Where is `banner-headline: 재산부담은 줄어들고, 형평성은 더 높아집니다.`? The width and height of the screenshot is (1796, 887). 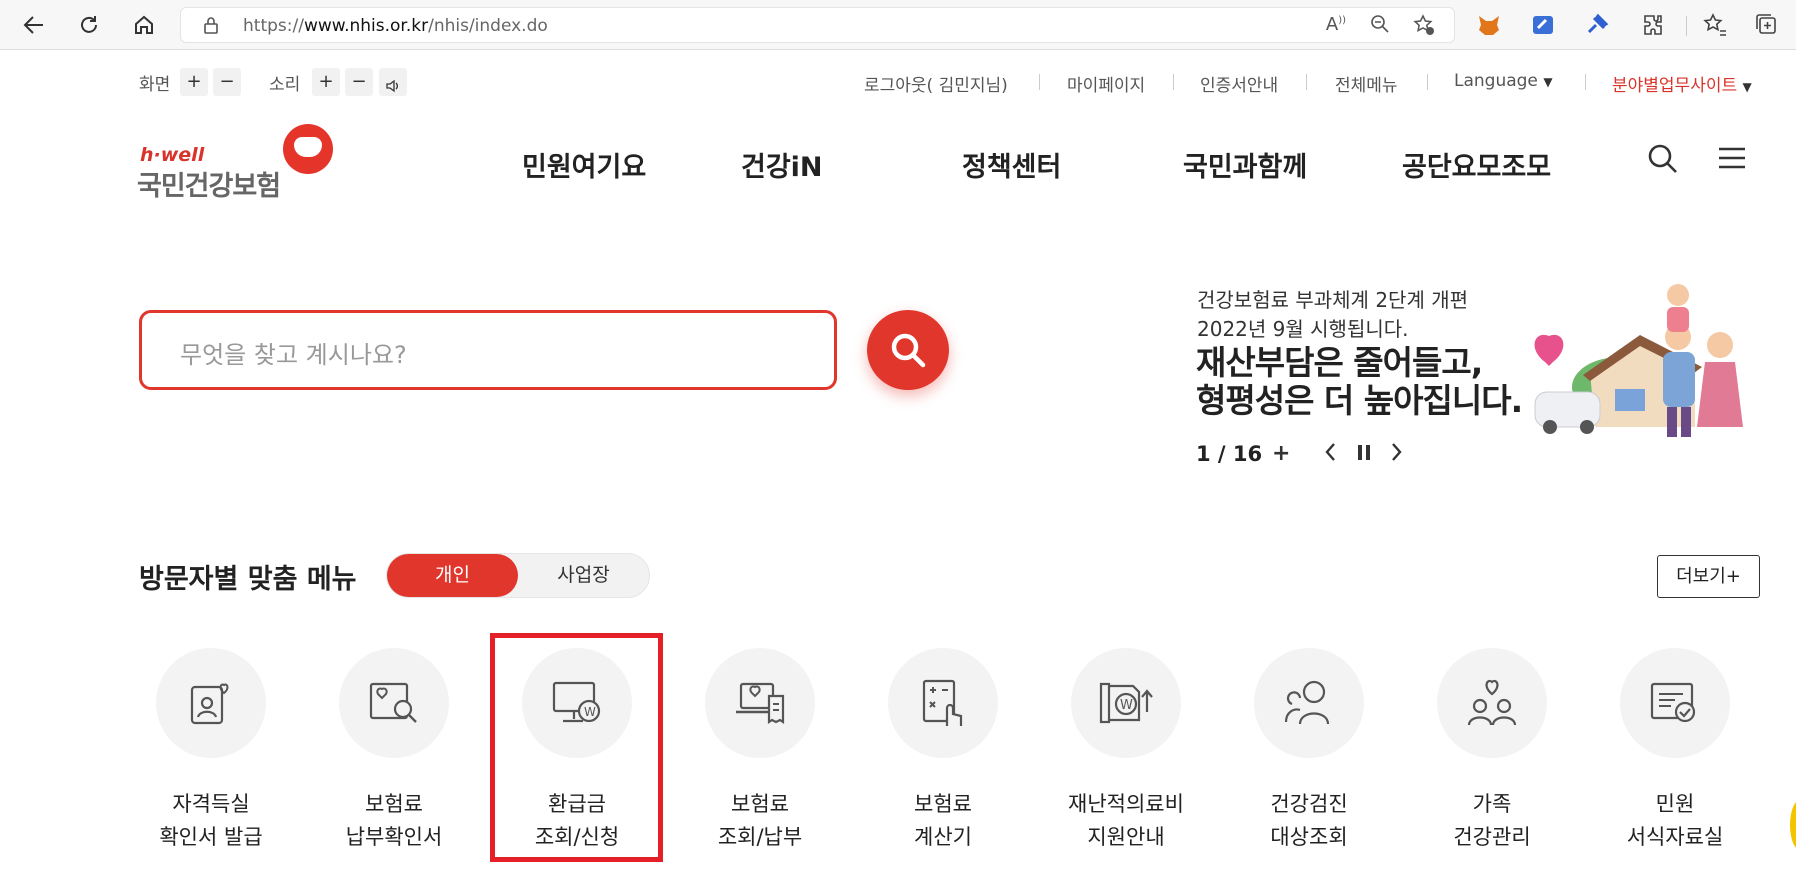
banner-headline: 재산부담은 줄어들고, 형평성은 더 높아집니다. is located at coordinates (1359, 381).